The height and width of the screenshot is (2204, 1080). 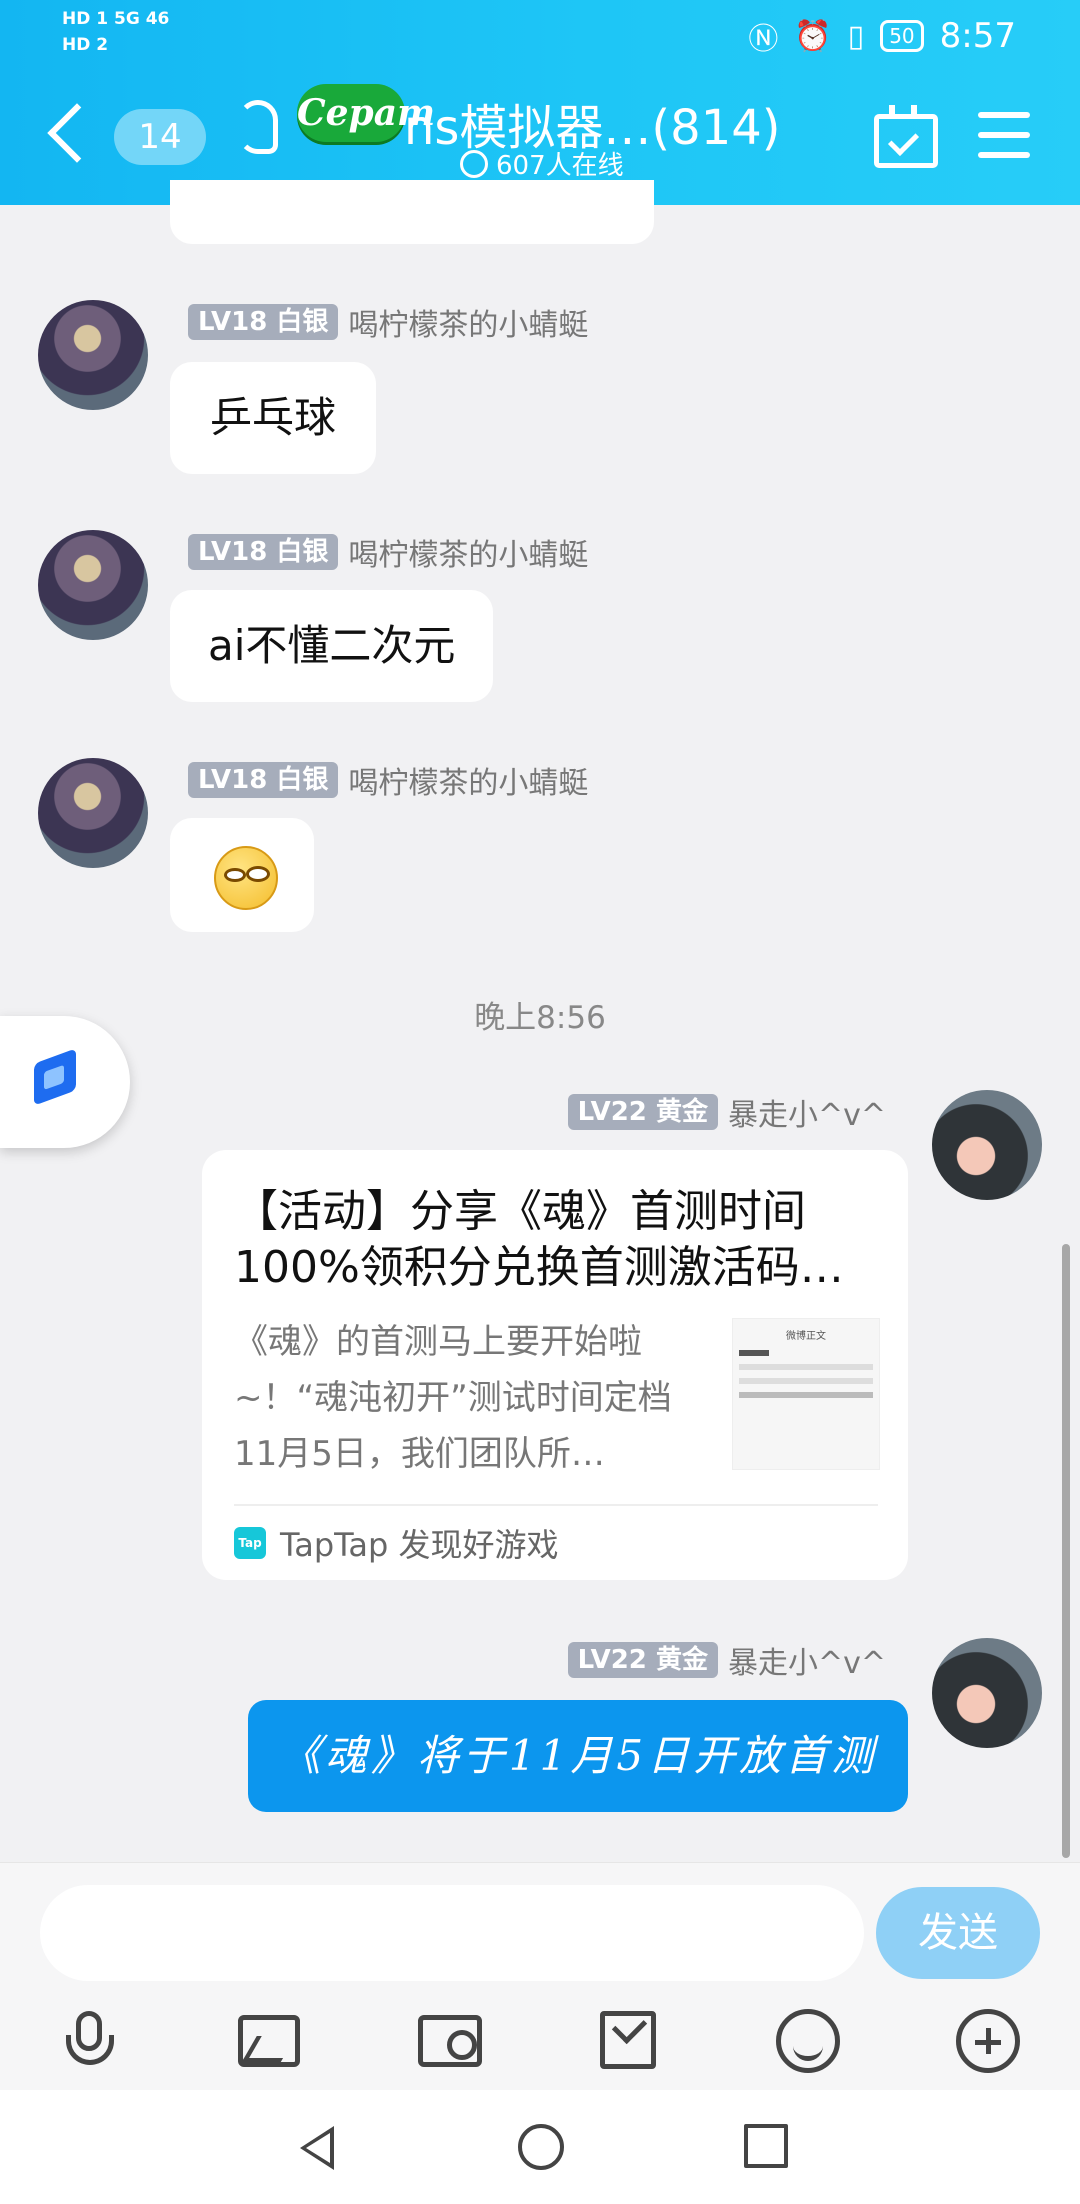 I want to click on nav-recent-apps-icon, so click(x=766, y=2146).